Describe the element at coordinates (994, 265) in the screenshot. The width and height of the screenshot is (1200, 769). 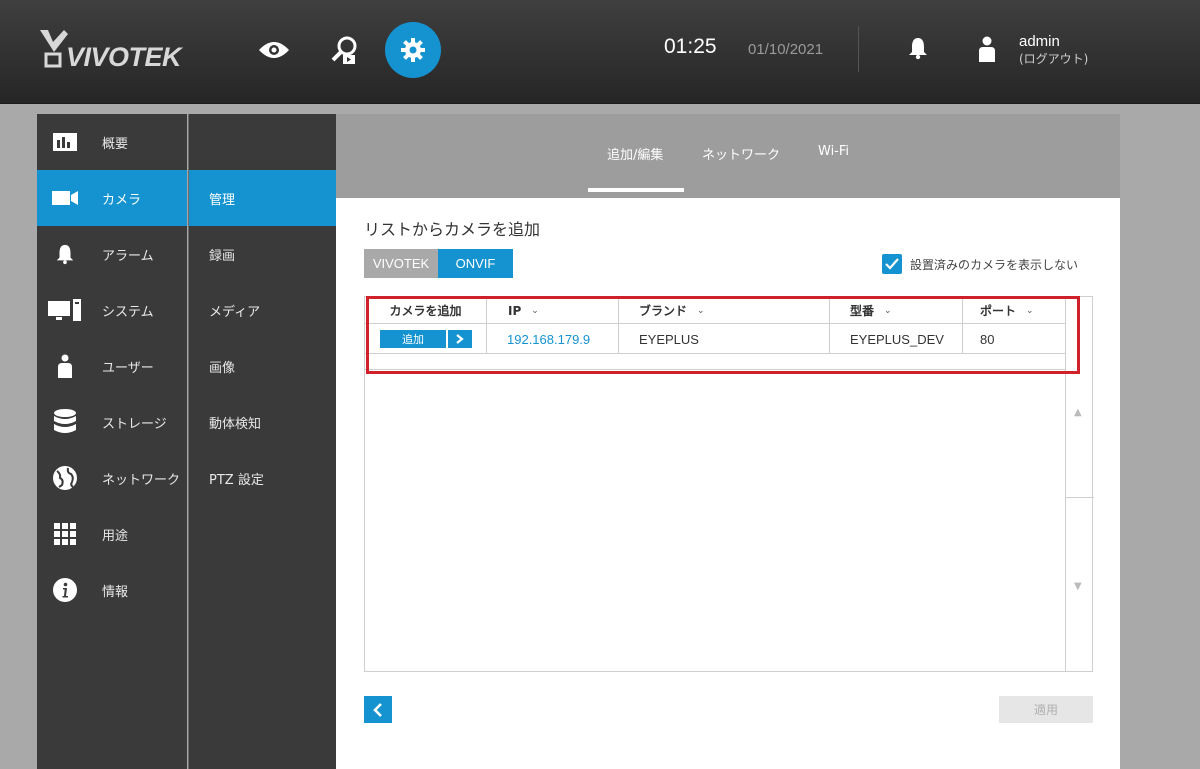
I see `hide-installed-label: 設置済みのカメラを表示しない` at that location.